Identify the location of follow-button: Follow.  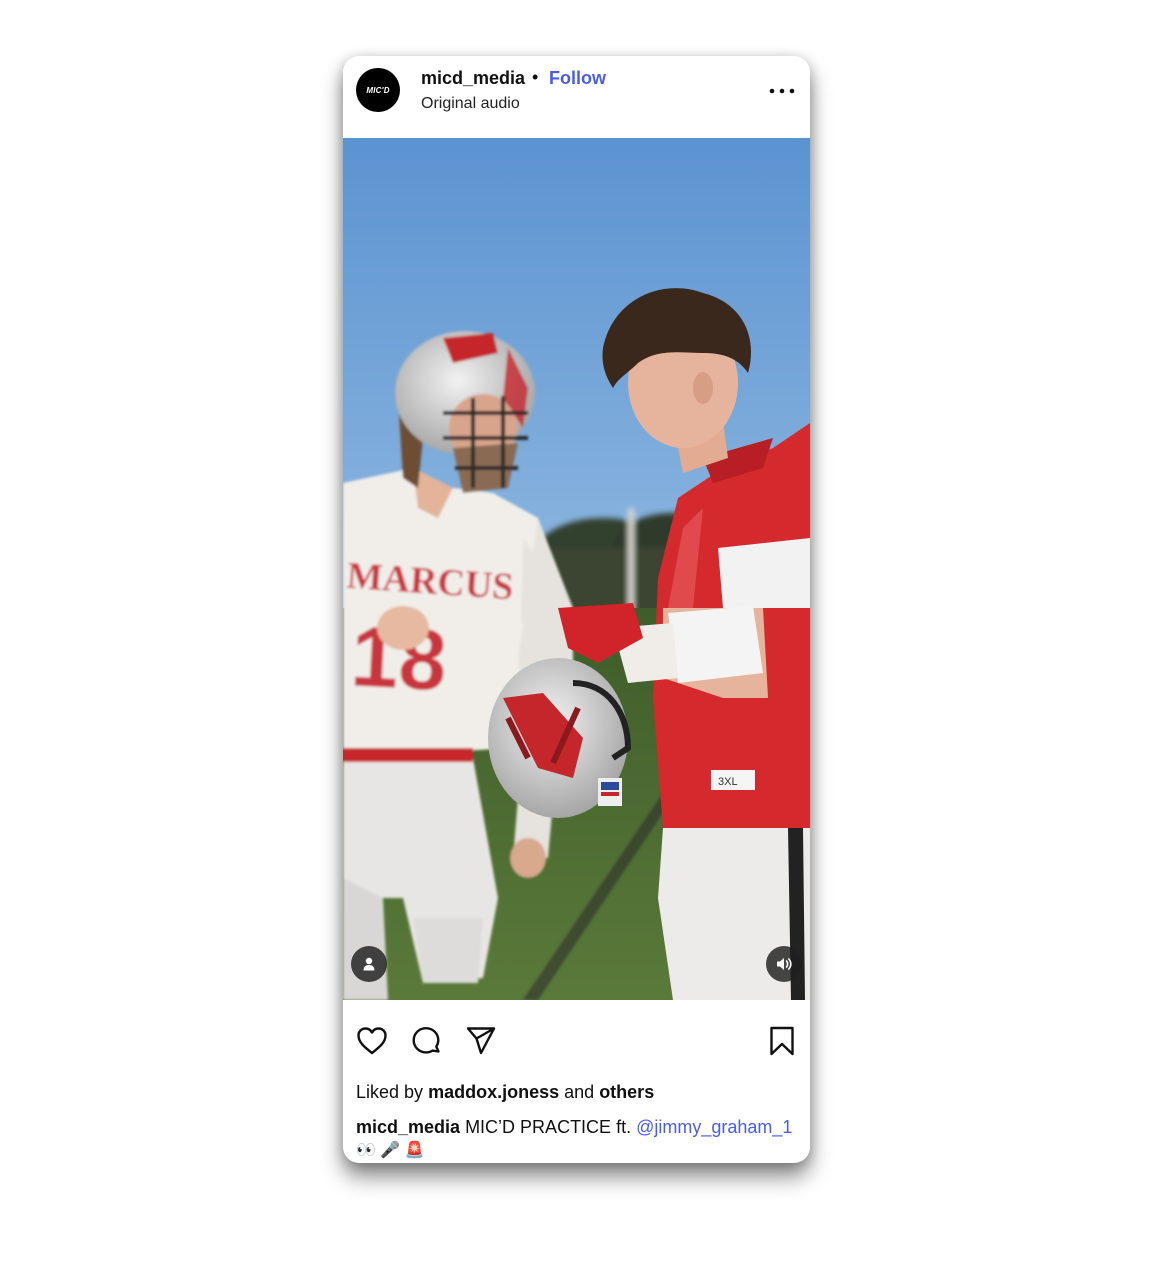
(577, 78).